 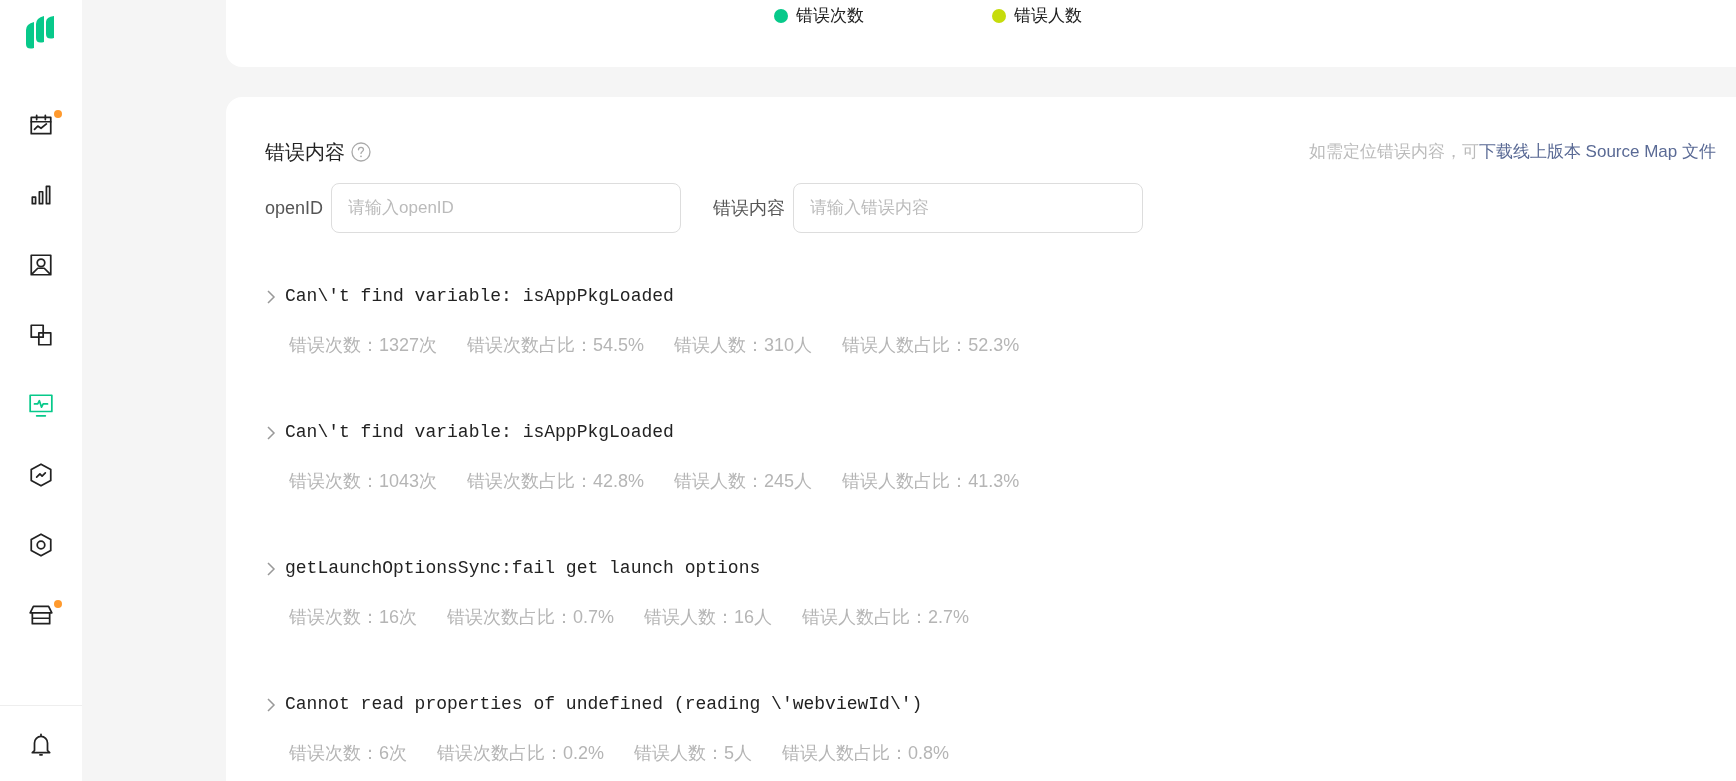 I want to click on error-stat: 错误次数：16次, so click(x=353, y=617).